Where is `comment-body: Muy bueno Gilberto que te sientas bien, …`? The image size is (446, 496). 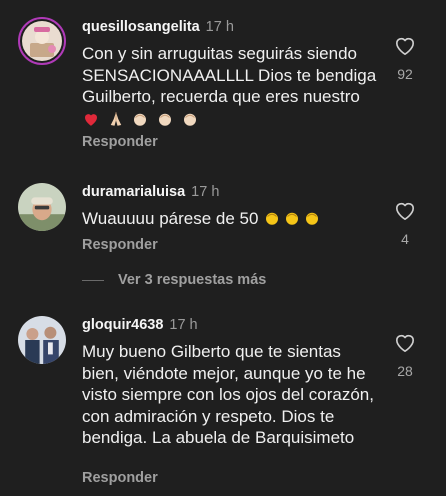 comment-body: Muy bueno Gilberto que te sientas bien, … is located at coordinates (228, 394).